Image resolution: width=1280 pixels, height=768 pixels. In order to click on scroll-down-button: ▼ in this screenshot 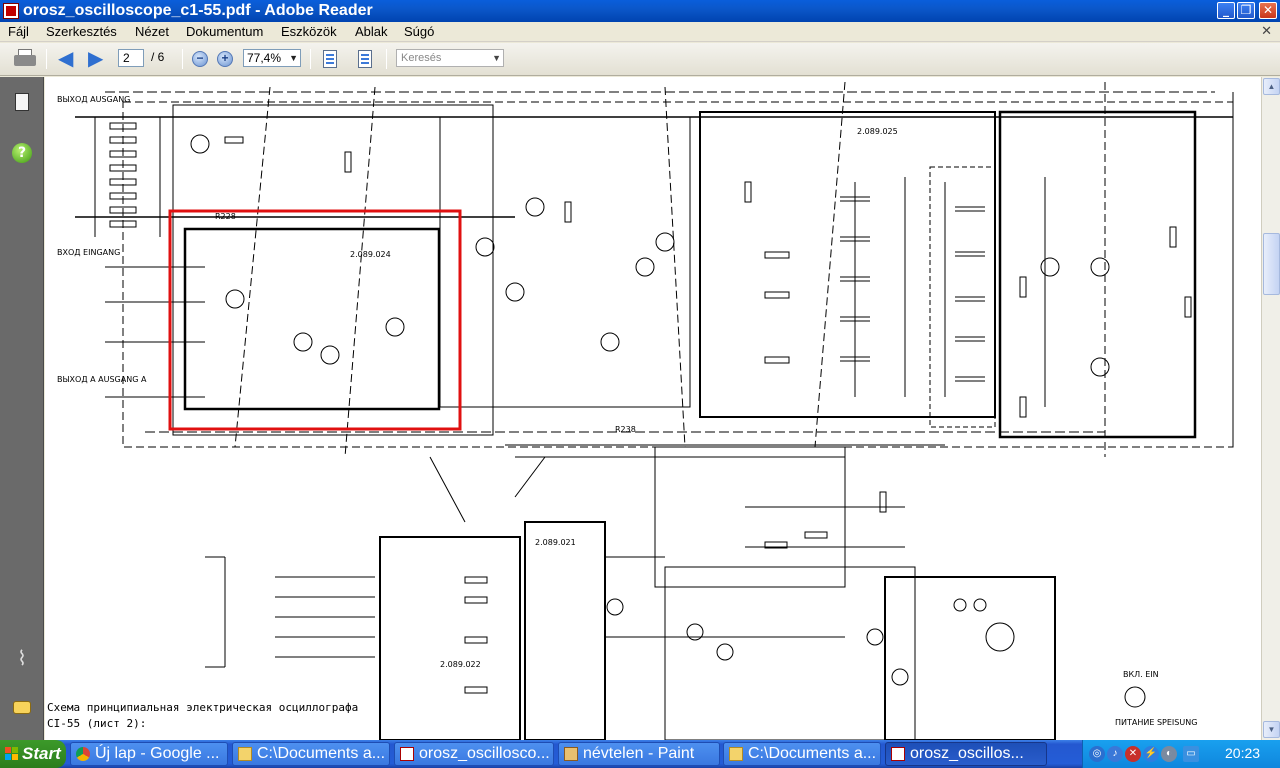, I will do `click(1271, 729)`.